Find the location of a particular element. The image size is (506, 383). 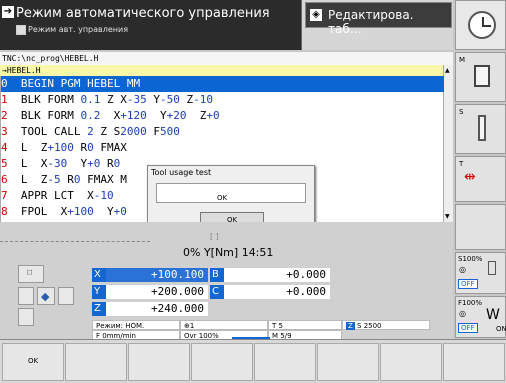

status-partial: [ ] is located at coordinates (214, 236).